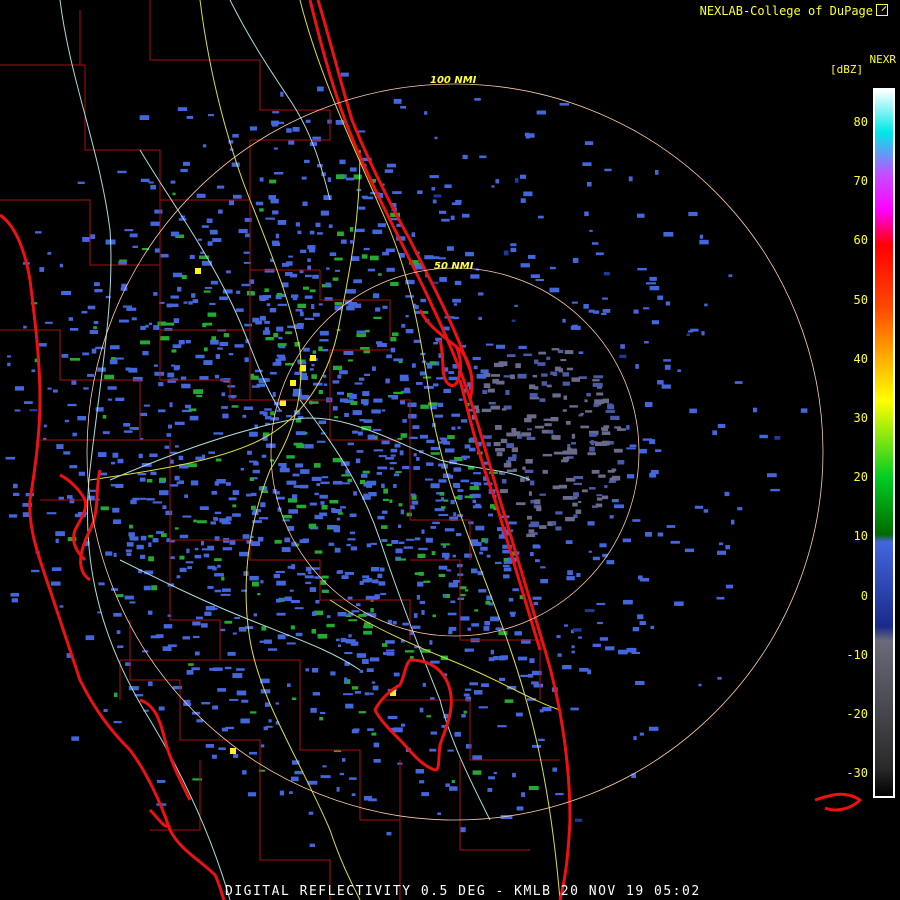  What do you see at coordinates (860, 477) in the screenshot?
I see `scale-tick-label: 20` at bounding box center [860, 477].